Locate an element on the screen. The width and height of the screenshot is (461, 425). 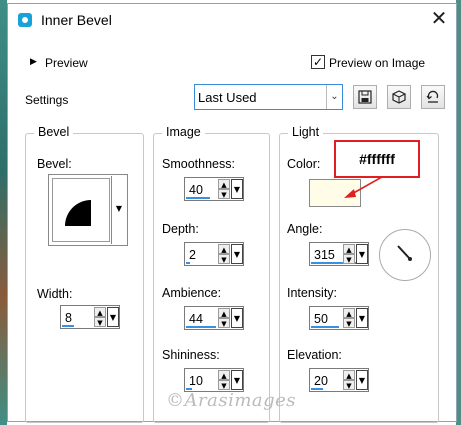
elevation-value: 20 is located at coordinates (321, 381).